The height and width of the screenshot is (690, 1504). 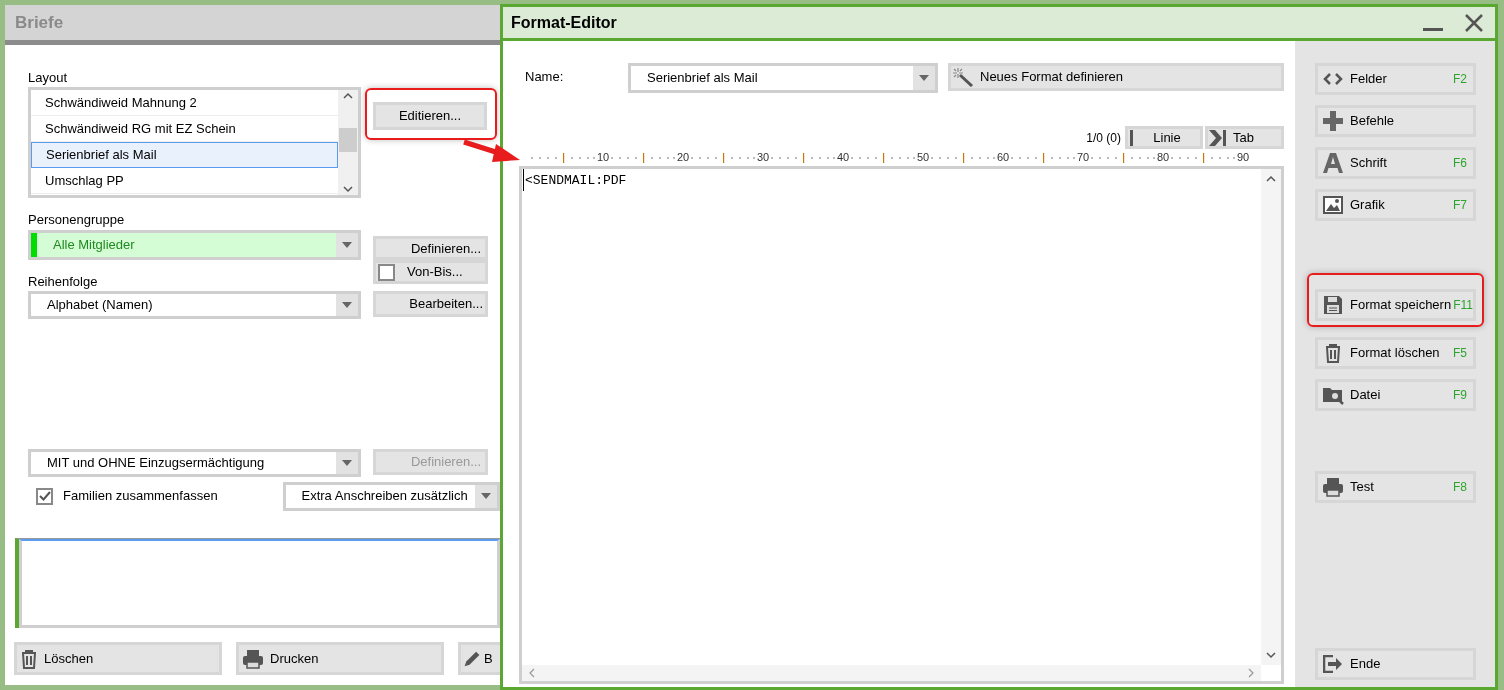 I want to click on button: B, so click(x=479, y=658).